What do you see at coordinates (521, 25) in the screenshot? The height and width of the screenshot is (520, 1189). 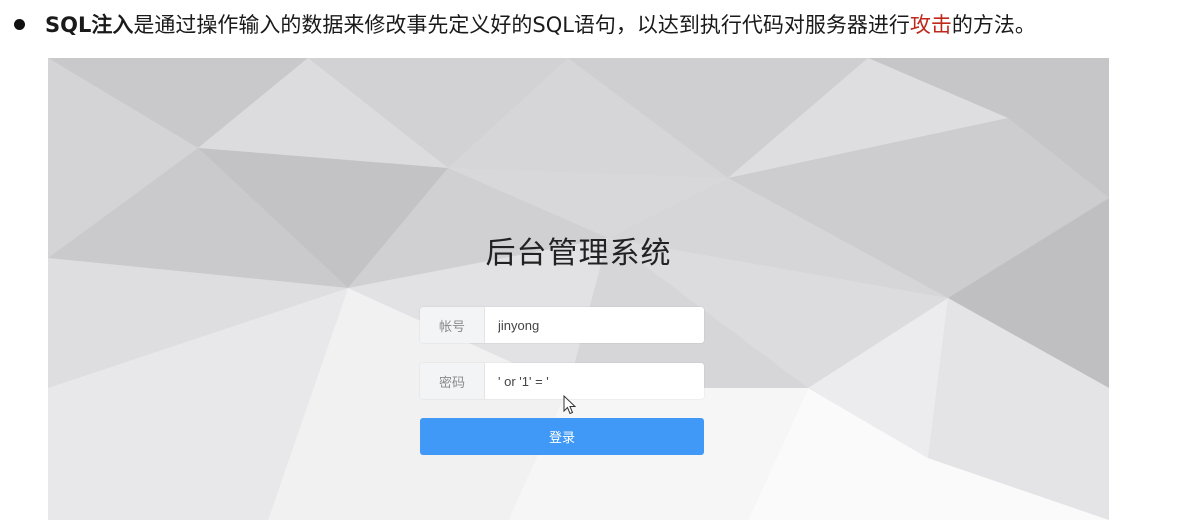 I see `caption-text: 是通过操作输入的数据来修改事先定义好的SQL语句，以达到执行代码对服务器进行` at bounding box center [521, 25].